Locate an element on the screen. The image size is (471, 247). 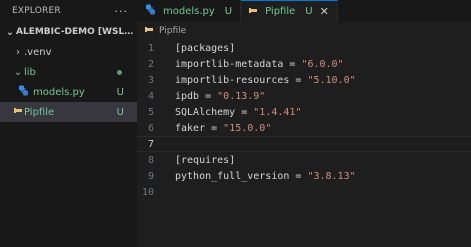
code-key: importlib-resources is located at coordinates (232, 80).